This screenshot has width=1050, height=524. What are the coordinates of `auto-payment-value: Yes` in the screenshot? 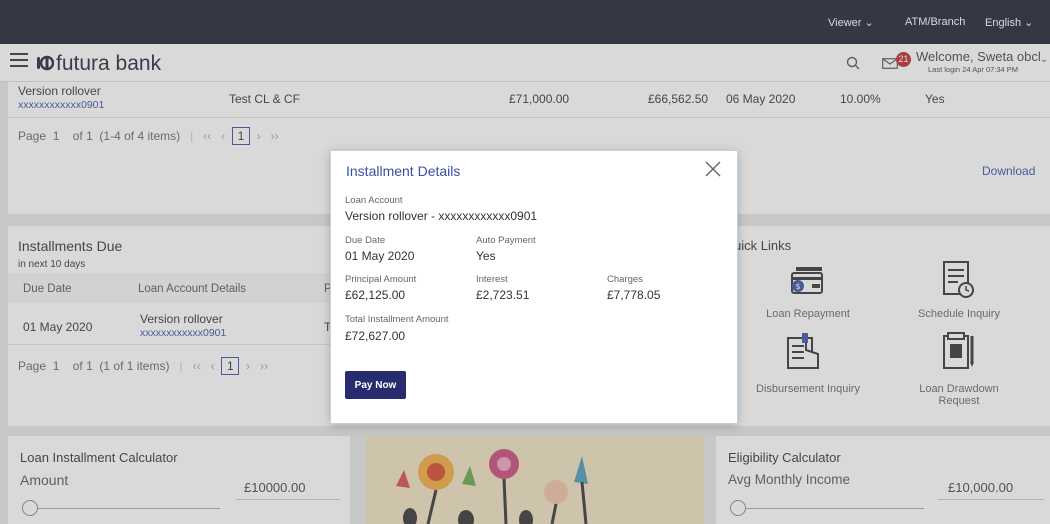 It's located at (486, 256).